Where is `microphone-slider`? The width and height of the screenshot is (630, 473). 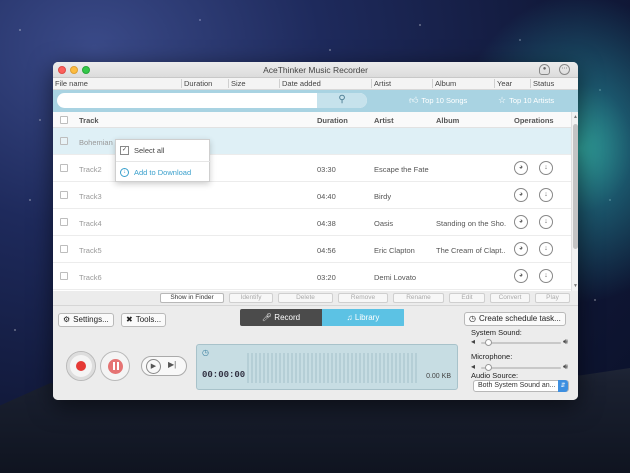
microphone-slider is located at coordinates (521, 367).